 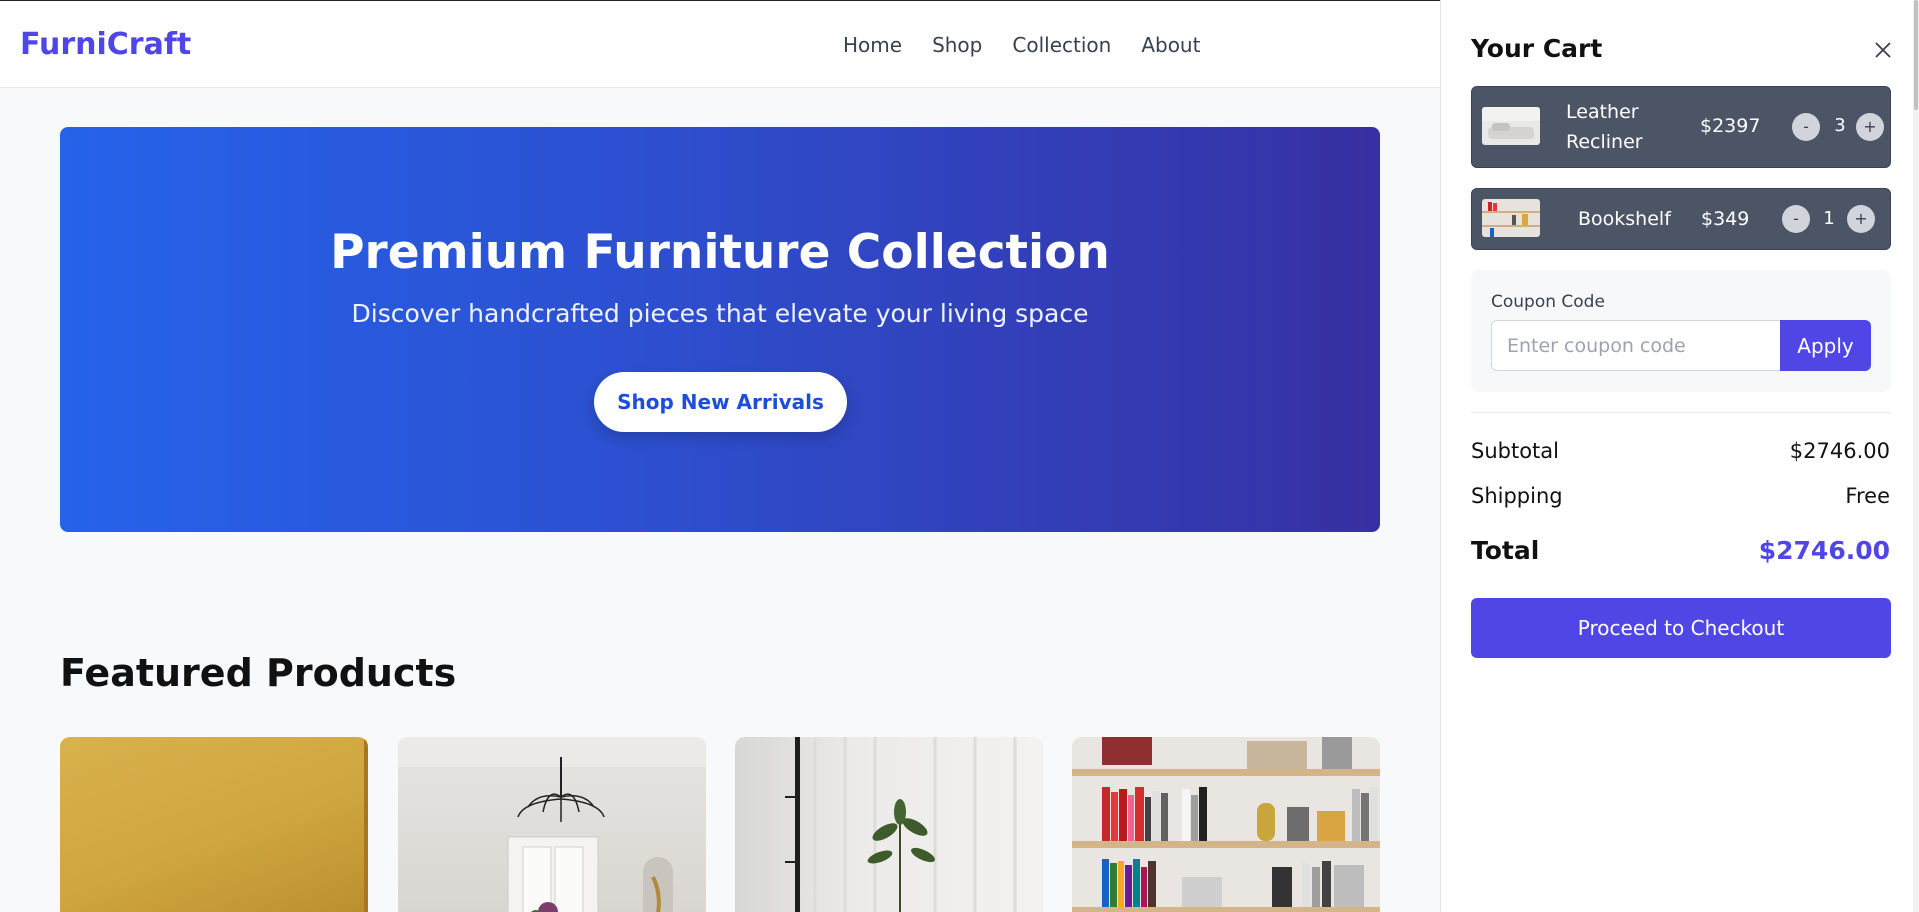 What do you see at coordinates (1624, 219) in the screenshot?
I see `cart-item-name: Bookshelf` at bounding box center [1624, 219].